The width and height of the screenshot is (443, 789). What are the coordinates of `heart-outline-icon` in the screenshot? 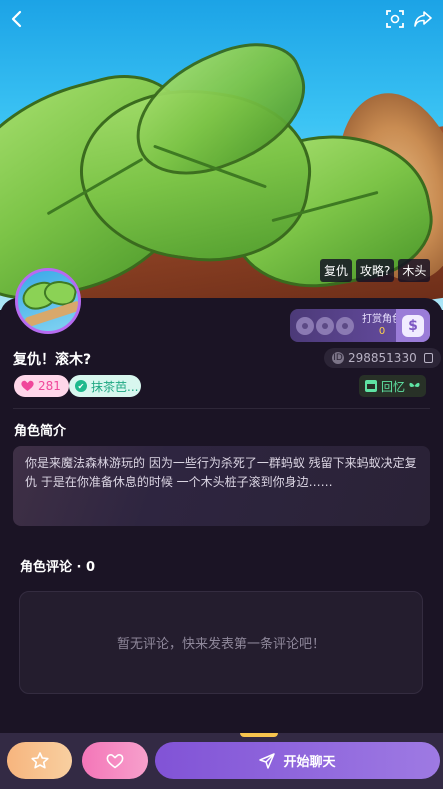 It's located at (115, 760).